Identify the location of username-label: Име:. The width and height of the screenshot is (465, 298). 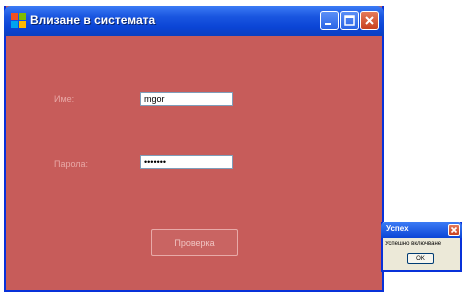
(64, 99).